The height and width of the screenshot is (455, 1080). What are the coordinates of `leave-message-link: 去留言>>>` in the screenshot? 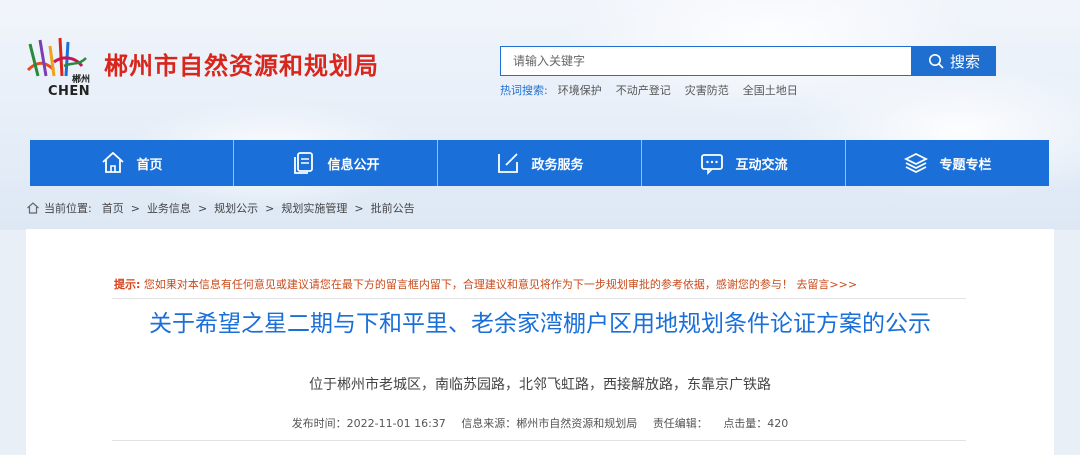 It's located at (826, 284).